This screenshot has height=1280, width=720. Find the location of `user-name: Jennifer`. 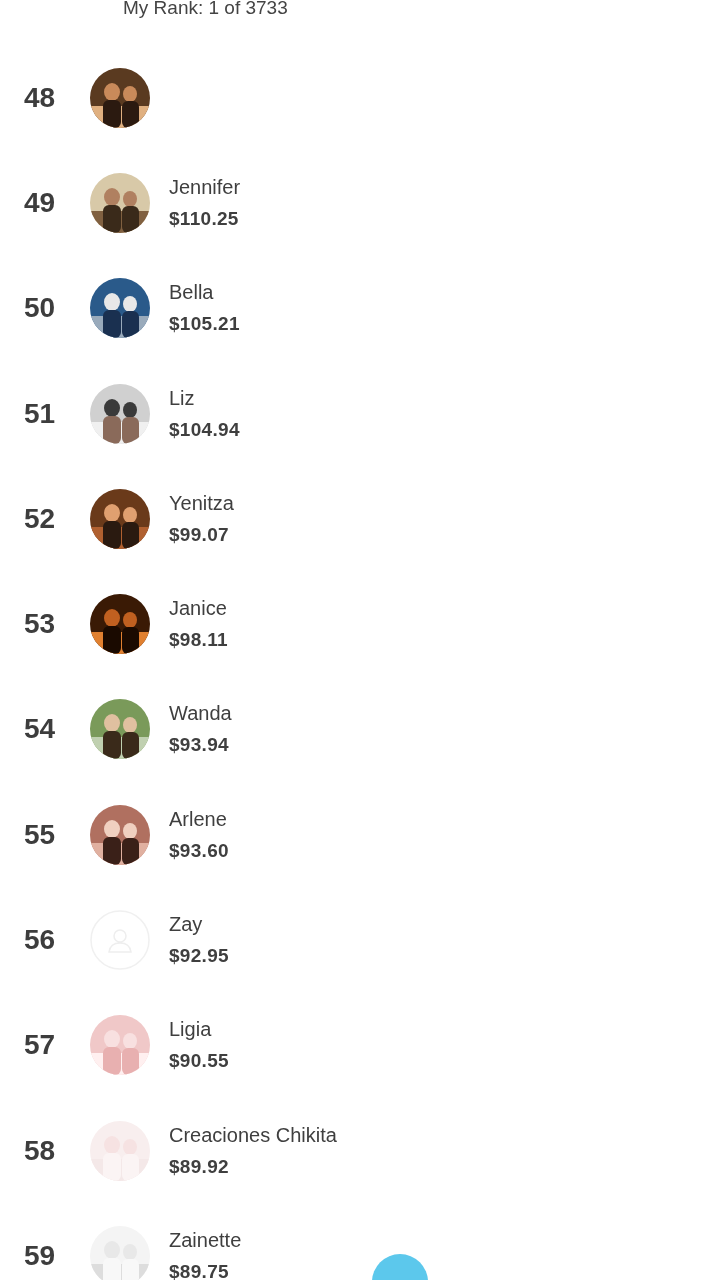

user-name: Jennifer is located at coordinates (205, 187).